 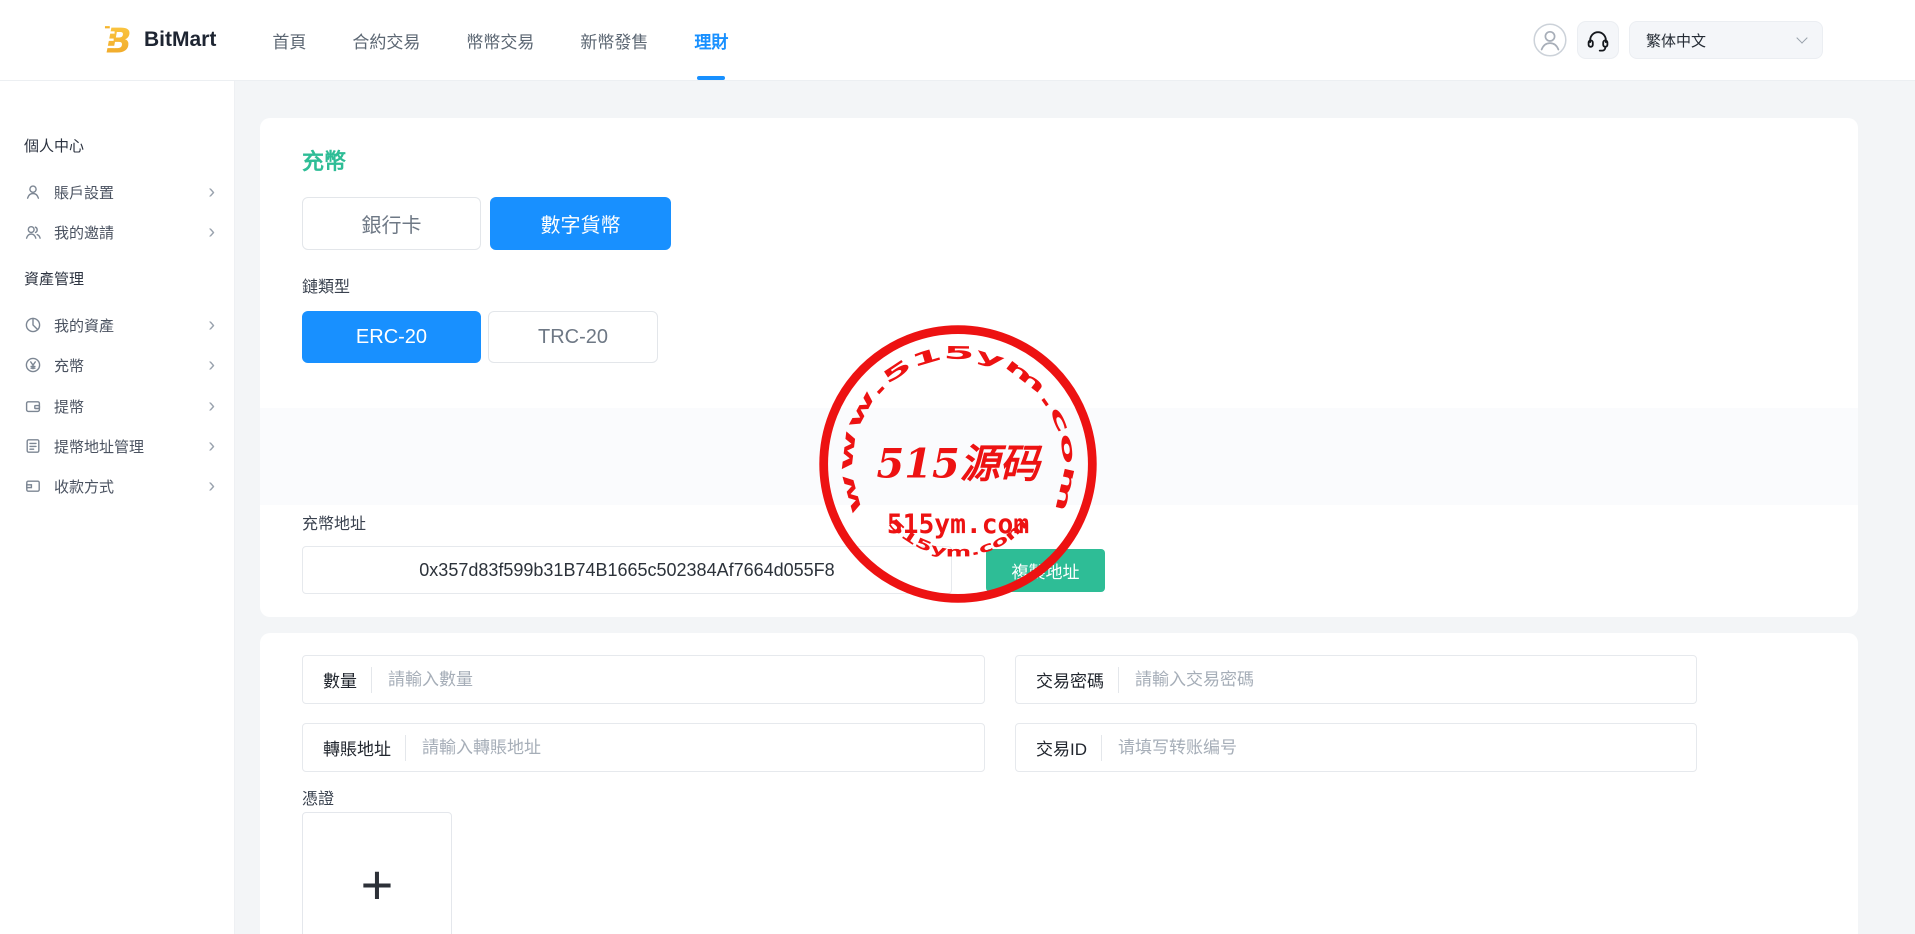 What do you see at coordinates (377, 884) in the screenshot?
I see `plus-icon: +` at bounding box center [377, 884].